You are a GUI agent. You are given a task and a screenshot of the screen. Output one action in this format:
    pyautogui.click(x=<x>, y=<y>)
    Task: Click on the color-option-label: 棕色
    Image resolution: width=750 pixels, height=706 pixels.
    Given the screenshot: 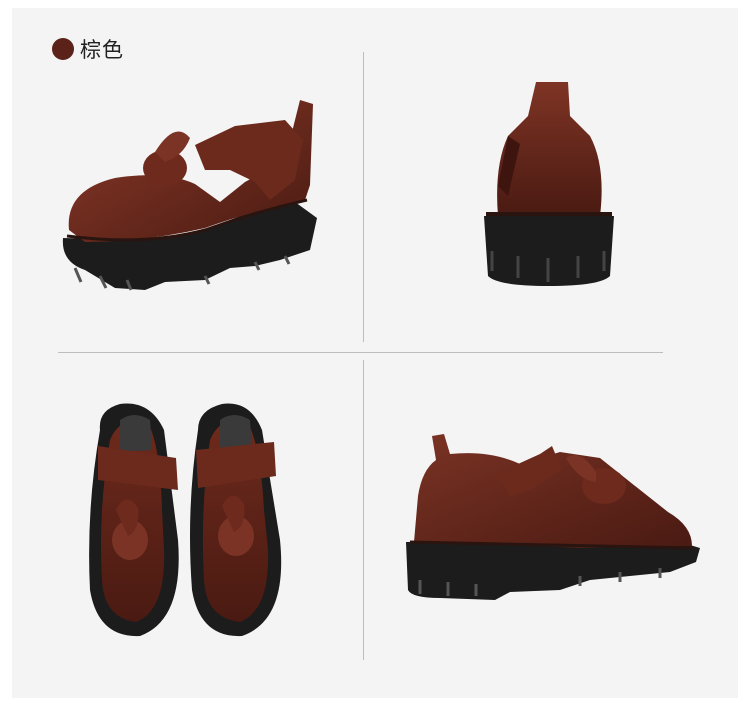 What is the action you would take?
    pyautogui.click(x=88, y=49)
    